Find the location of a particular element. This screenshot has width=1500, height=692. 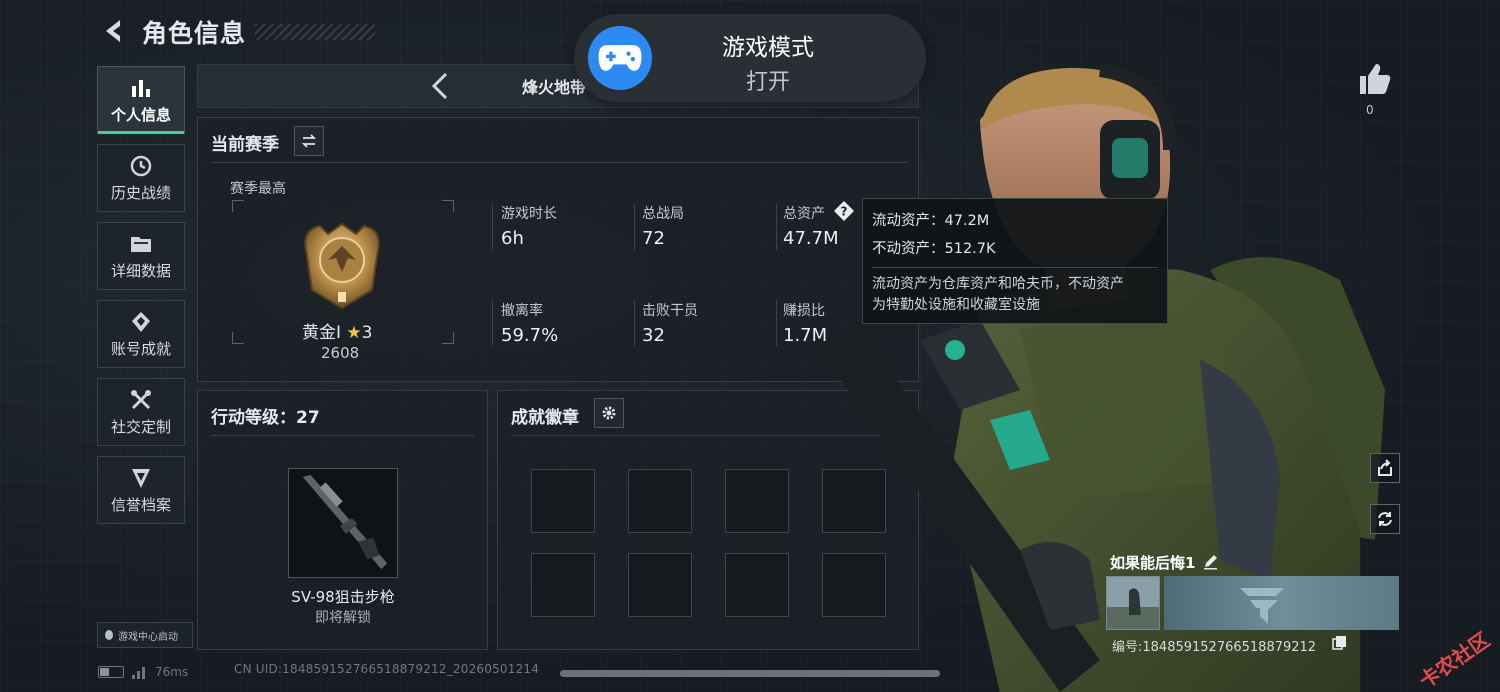

player-banner is located at coordinates (1281, 603).